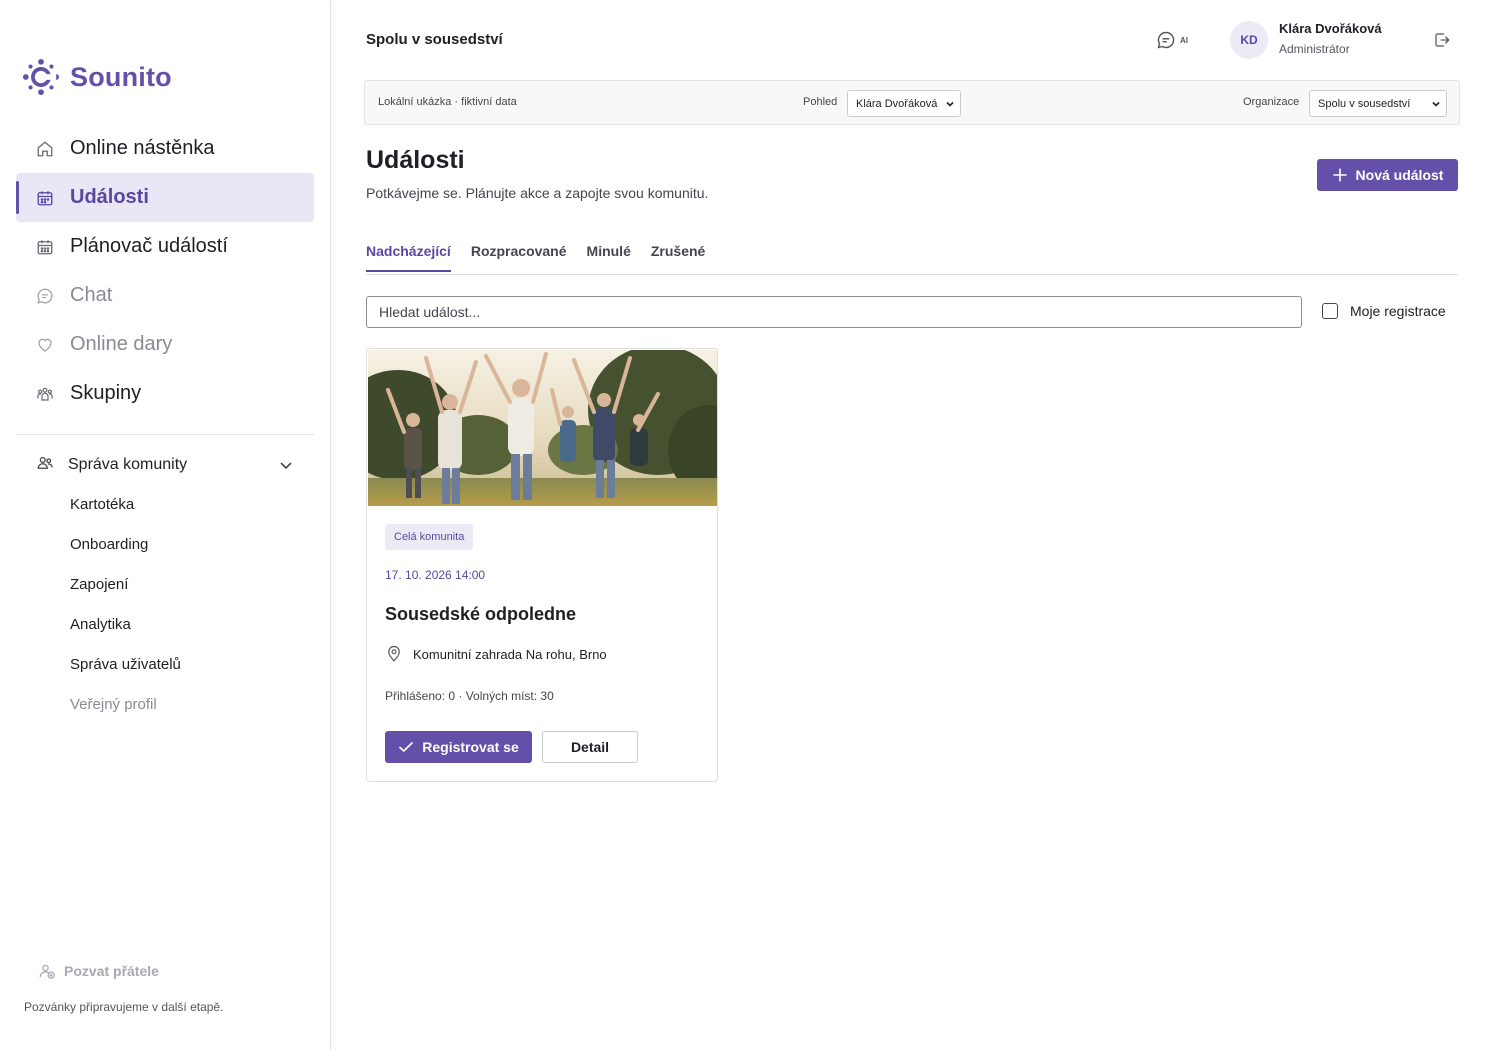  I want to click on org-label: Organizace, so click(1271, 102).